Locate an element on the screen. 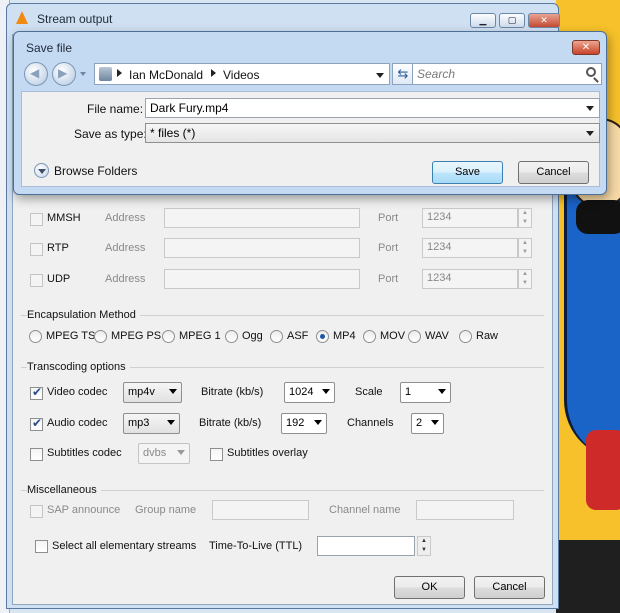 The image size is (620, 613). ttl-spinner: ▲ ▼ is located at coordinates (424, 546).